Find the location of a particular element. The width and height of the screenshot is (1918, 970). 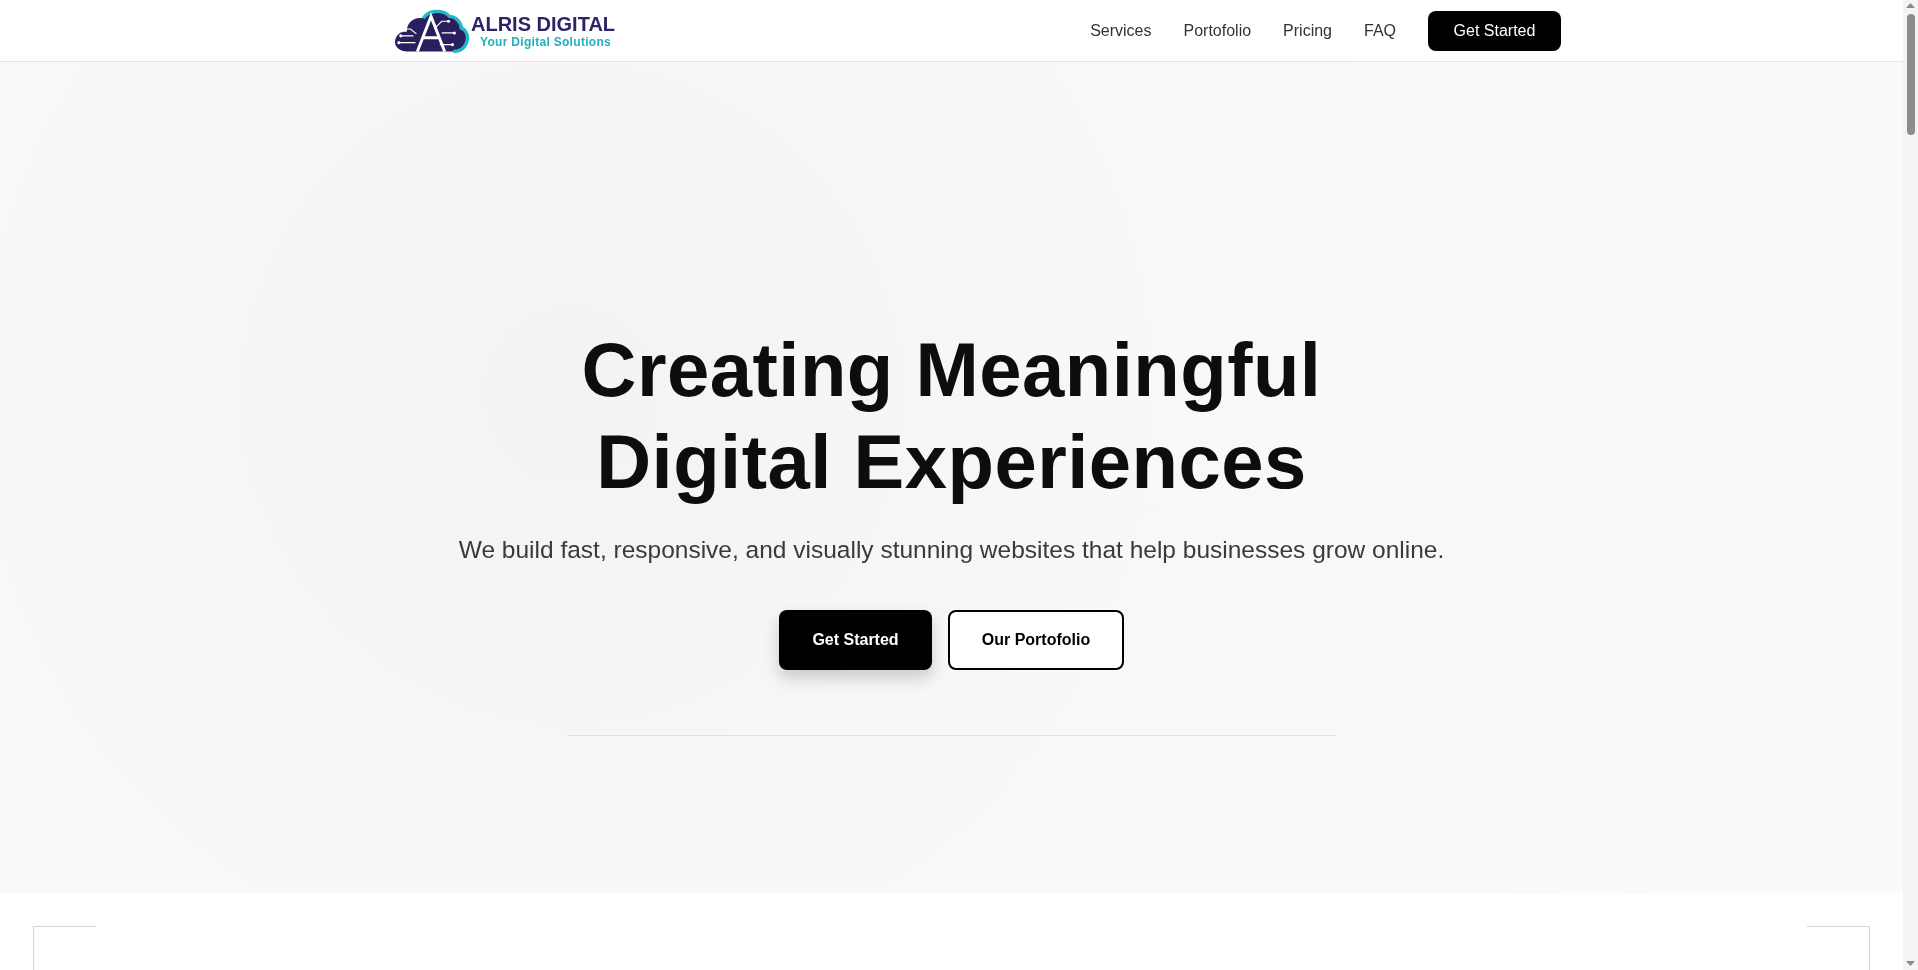

nav-link: Portofolio is located at coordinates (1217, 30).